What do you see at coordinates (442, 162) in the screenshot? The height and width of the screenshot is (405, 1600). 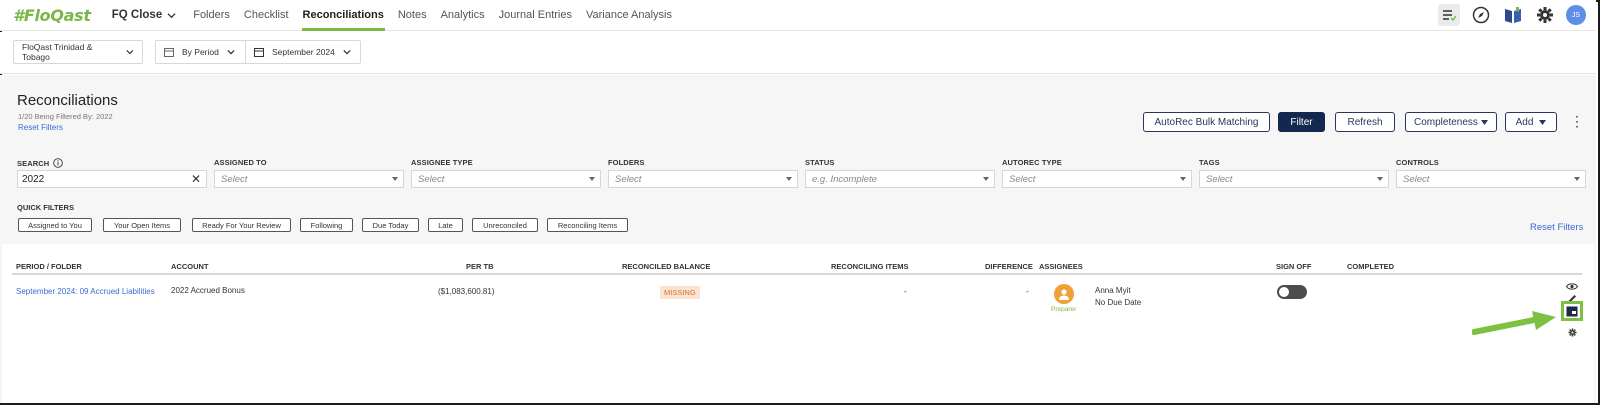 I see `assignee-type-label: ASSIGNEE TYPE` at bounding box center [442, 162].